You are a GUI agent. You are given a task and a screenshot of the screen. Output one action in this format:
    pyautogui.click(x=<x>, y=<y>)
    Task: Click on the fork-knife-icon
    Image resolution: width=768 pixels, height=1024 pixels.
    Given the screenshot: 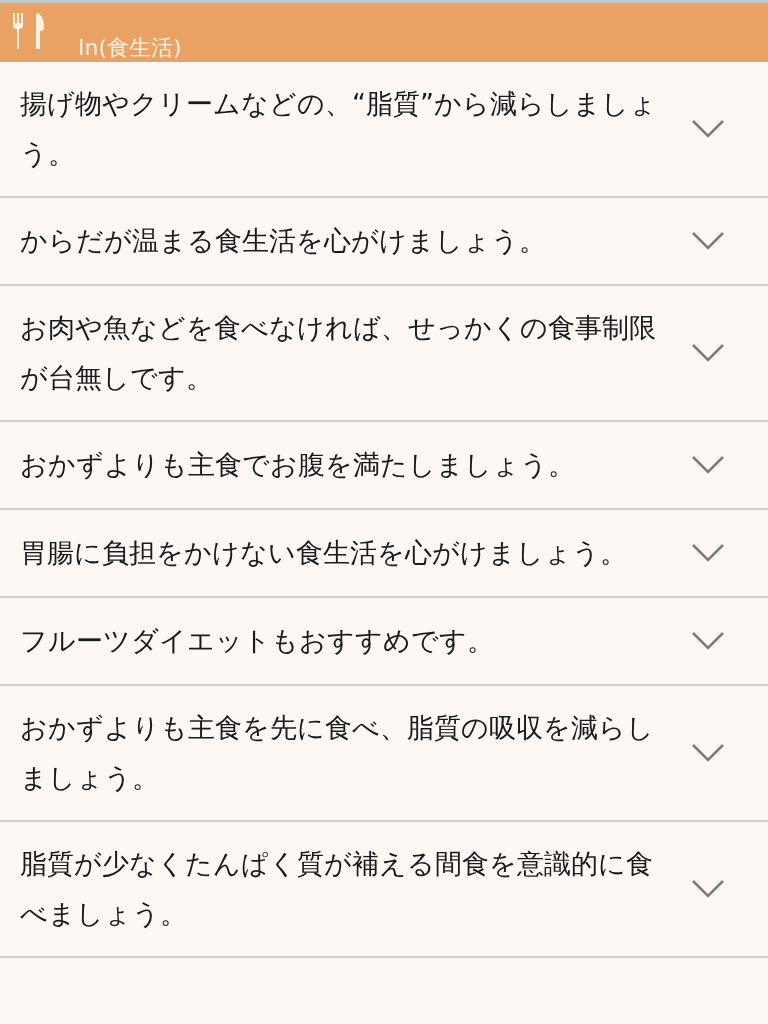 What is the action you would take?
    pyautogui.click(x=29, y=31)
    